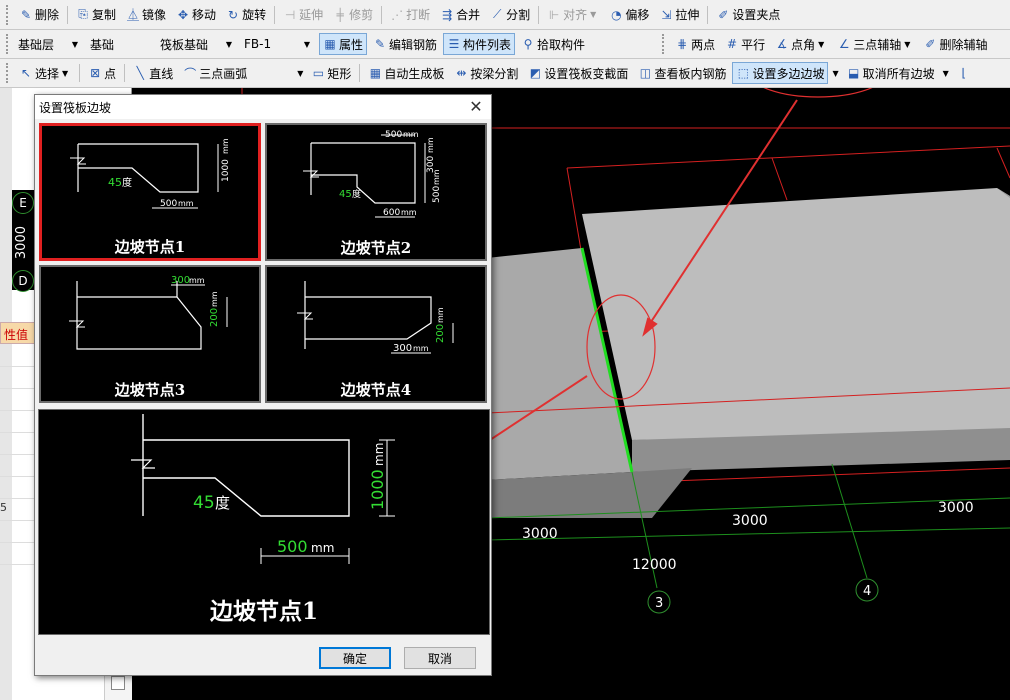  What do you see at coordinates (119, 44) in the screenshot?
I see `category-select: 基础` at bounding box center [119, 44].